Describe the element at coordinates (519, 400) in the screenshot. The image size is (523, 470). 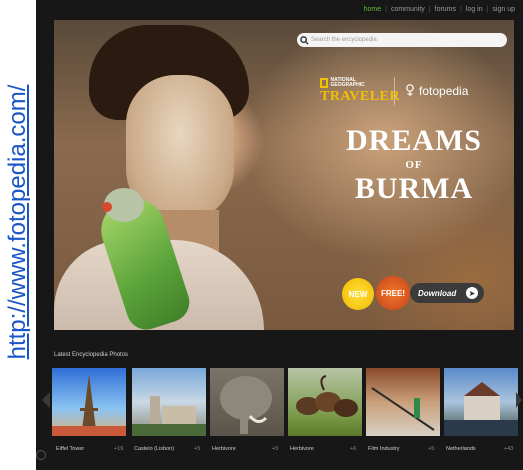
I see `carousel-next-icon` at that location.